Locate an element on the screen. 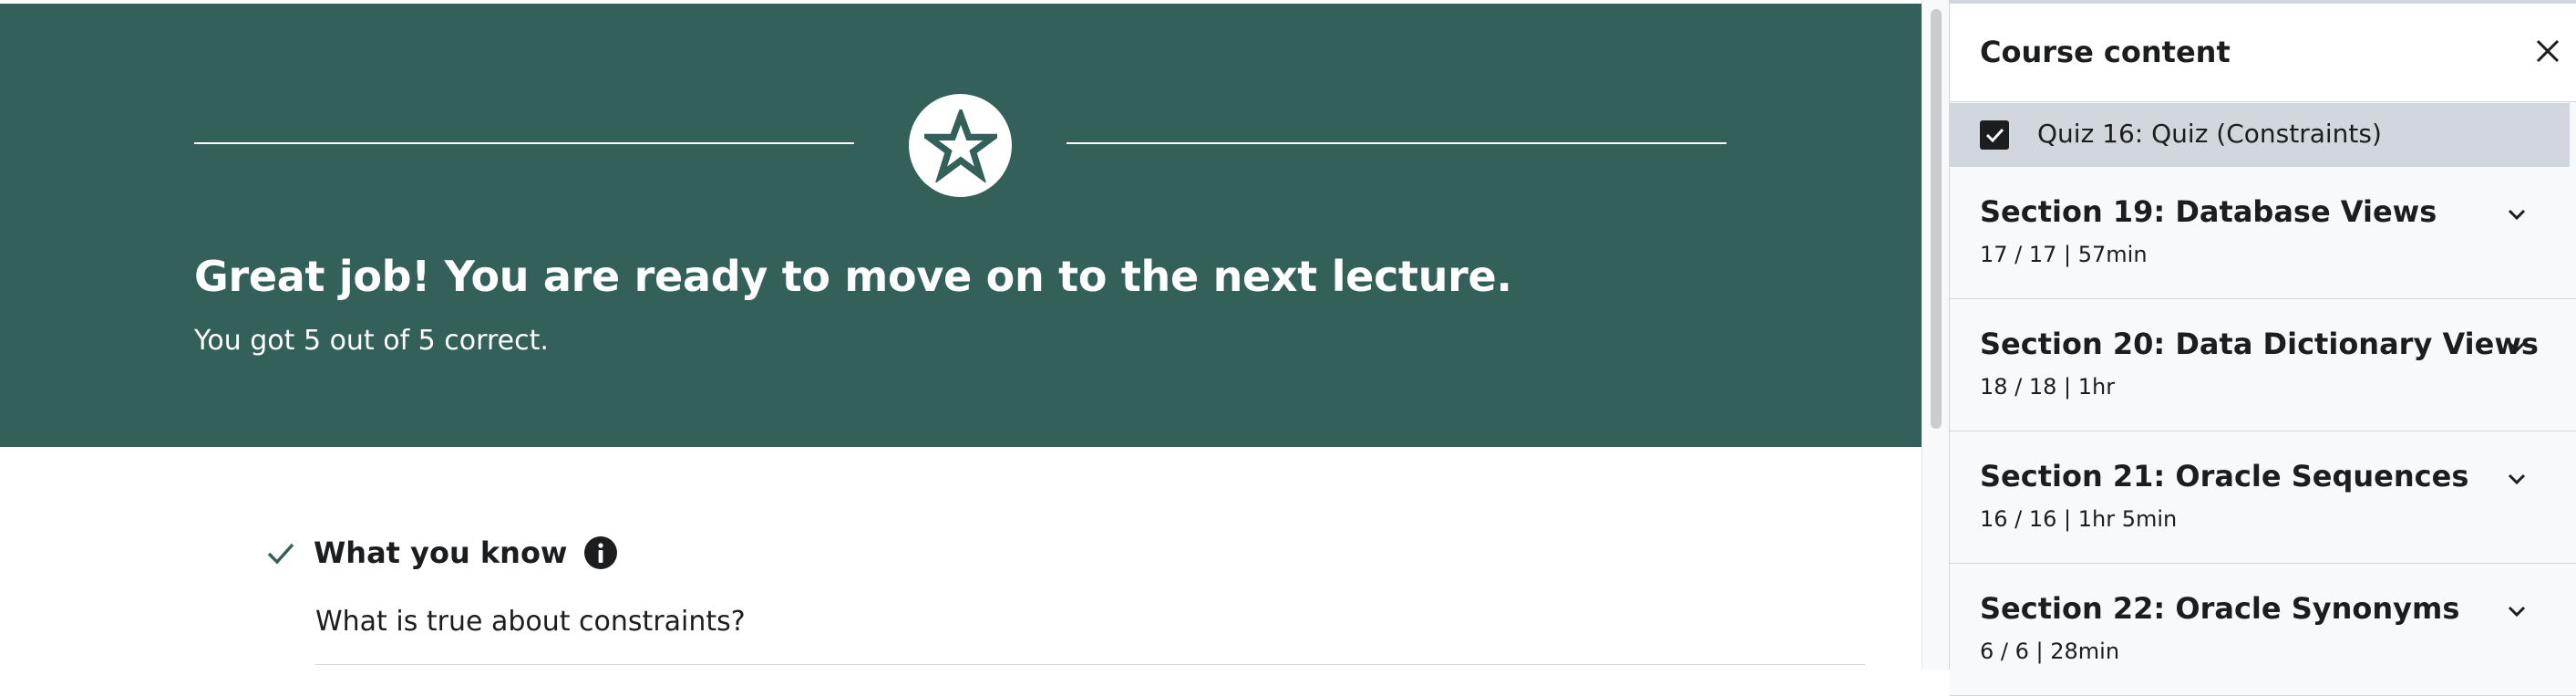  section-title: Section 19: Database Views is located at coordinates (2208, 211).